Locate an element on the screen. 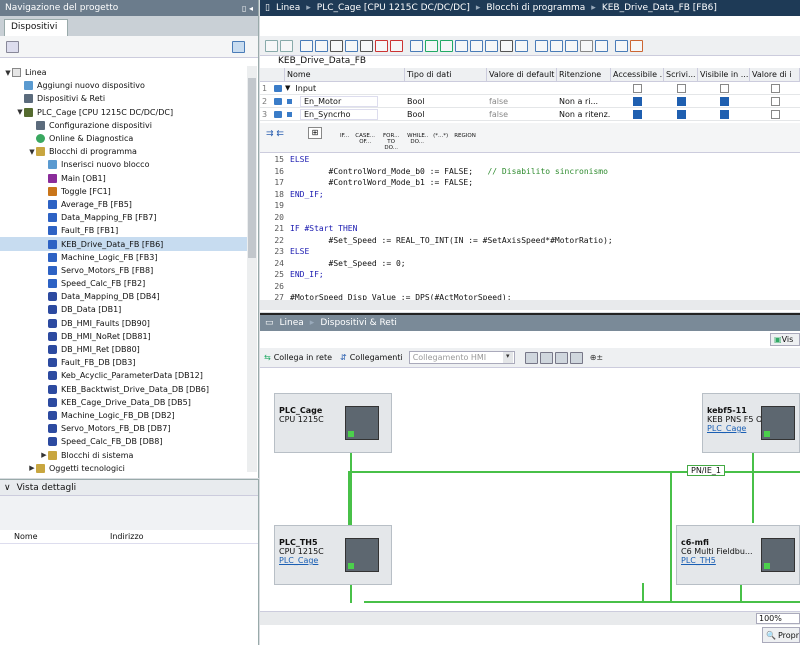 The image size is (800, 645). tree-item: Speed_Calc_FB_DB [DB8] is located at coordinates (123, 441).